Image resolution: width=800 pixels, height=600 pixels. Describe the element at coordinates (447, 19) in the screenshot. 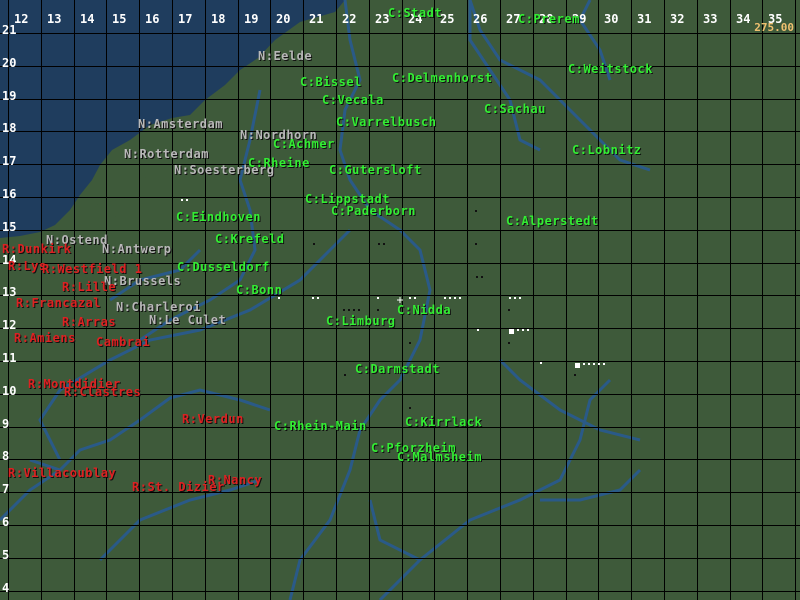

I see `grid-column-number: 25` at that location.